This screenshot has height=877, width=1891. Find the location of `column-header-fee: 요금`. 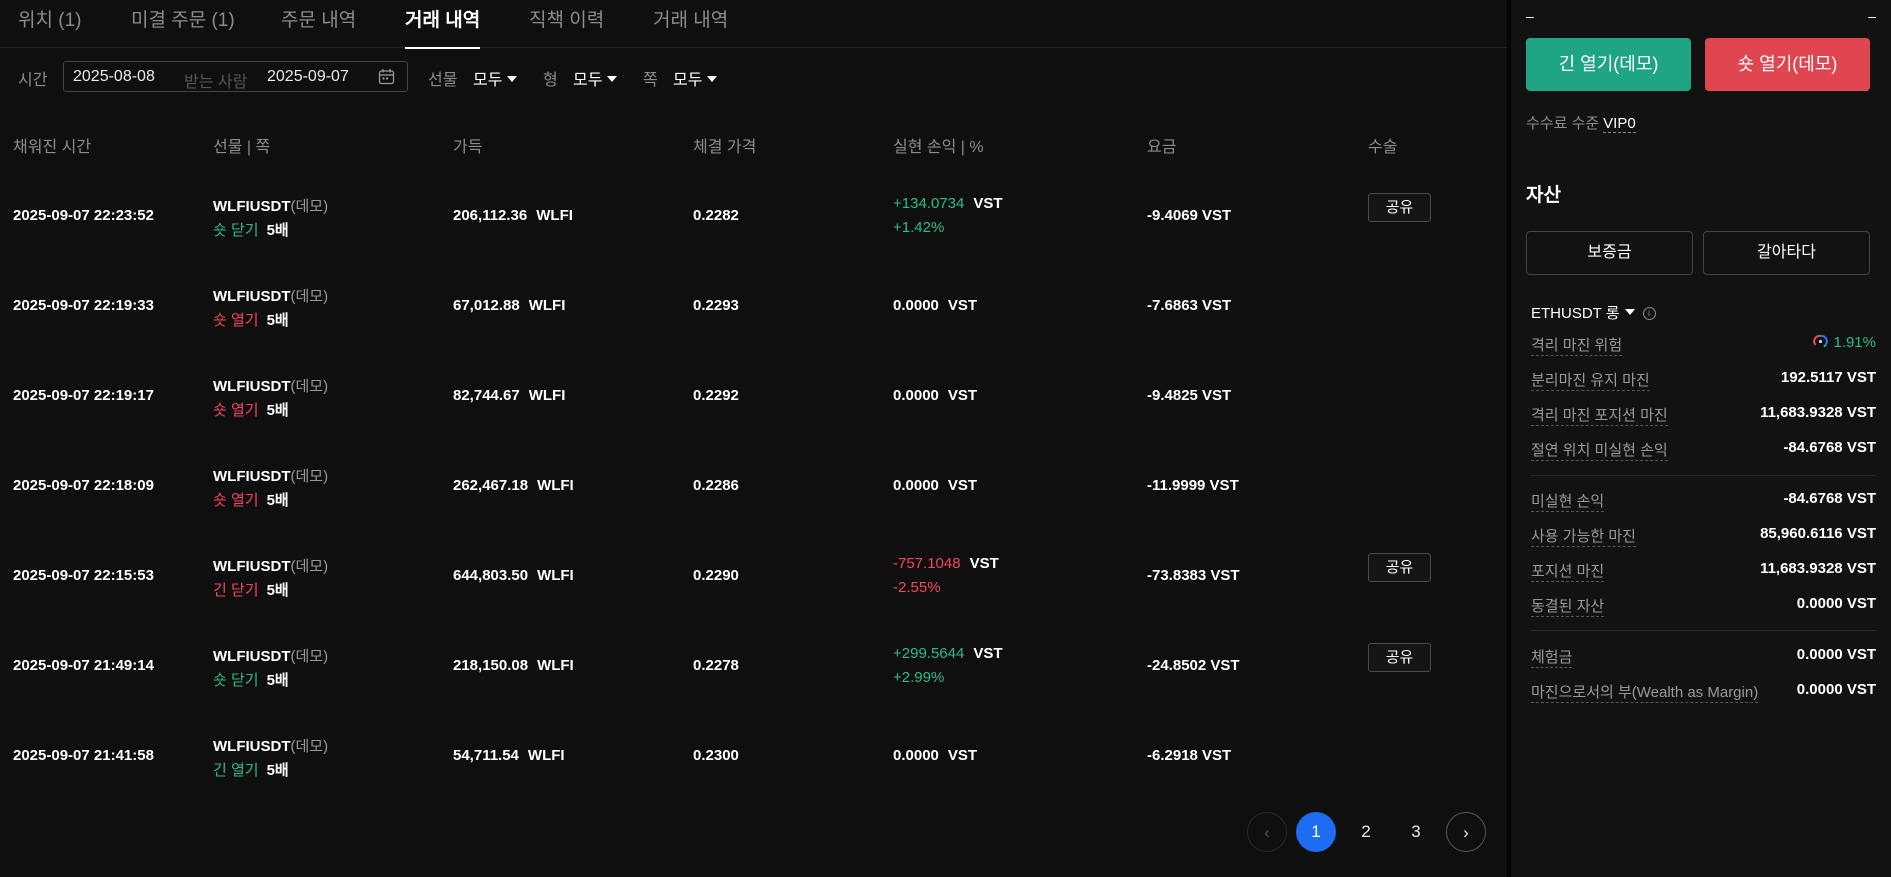

column-header-fee: 요금 is located at coordinates (1162, 147).